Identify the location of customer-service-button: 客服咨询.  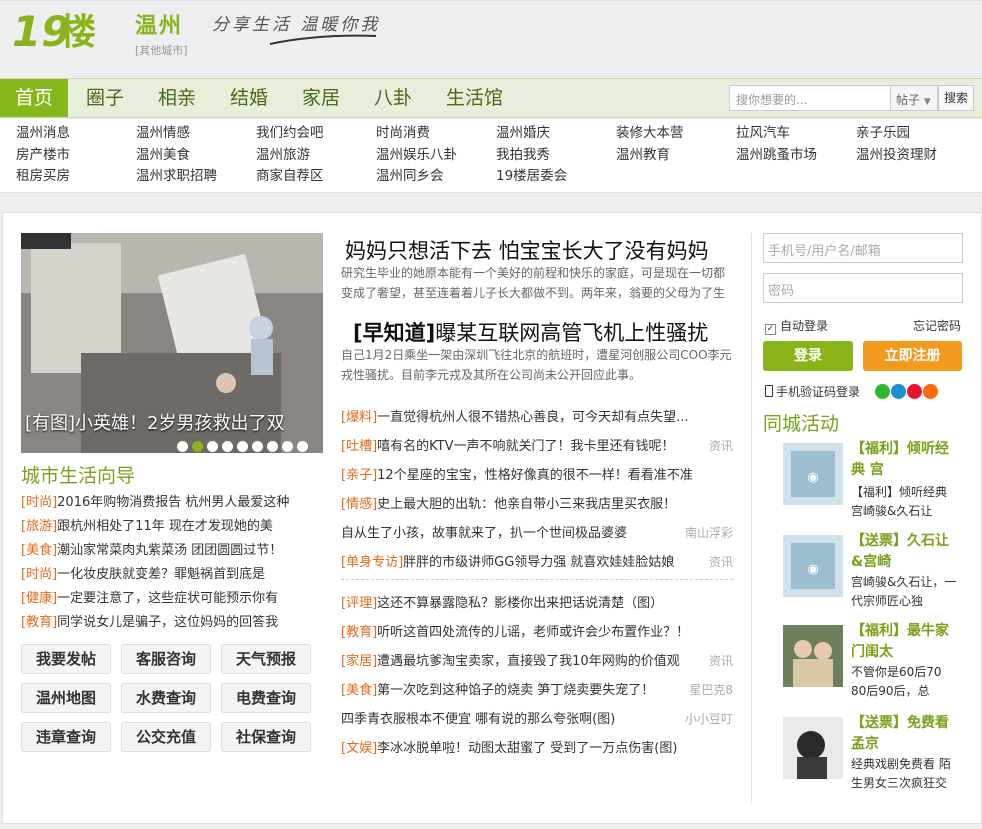
(166, 659).